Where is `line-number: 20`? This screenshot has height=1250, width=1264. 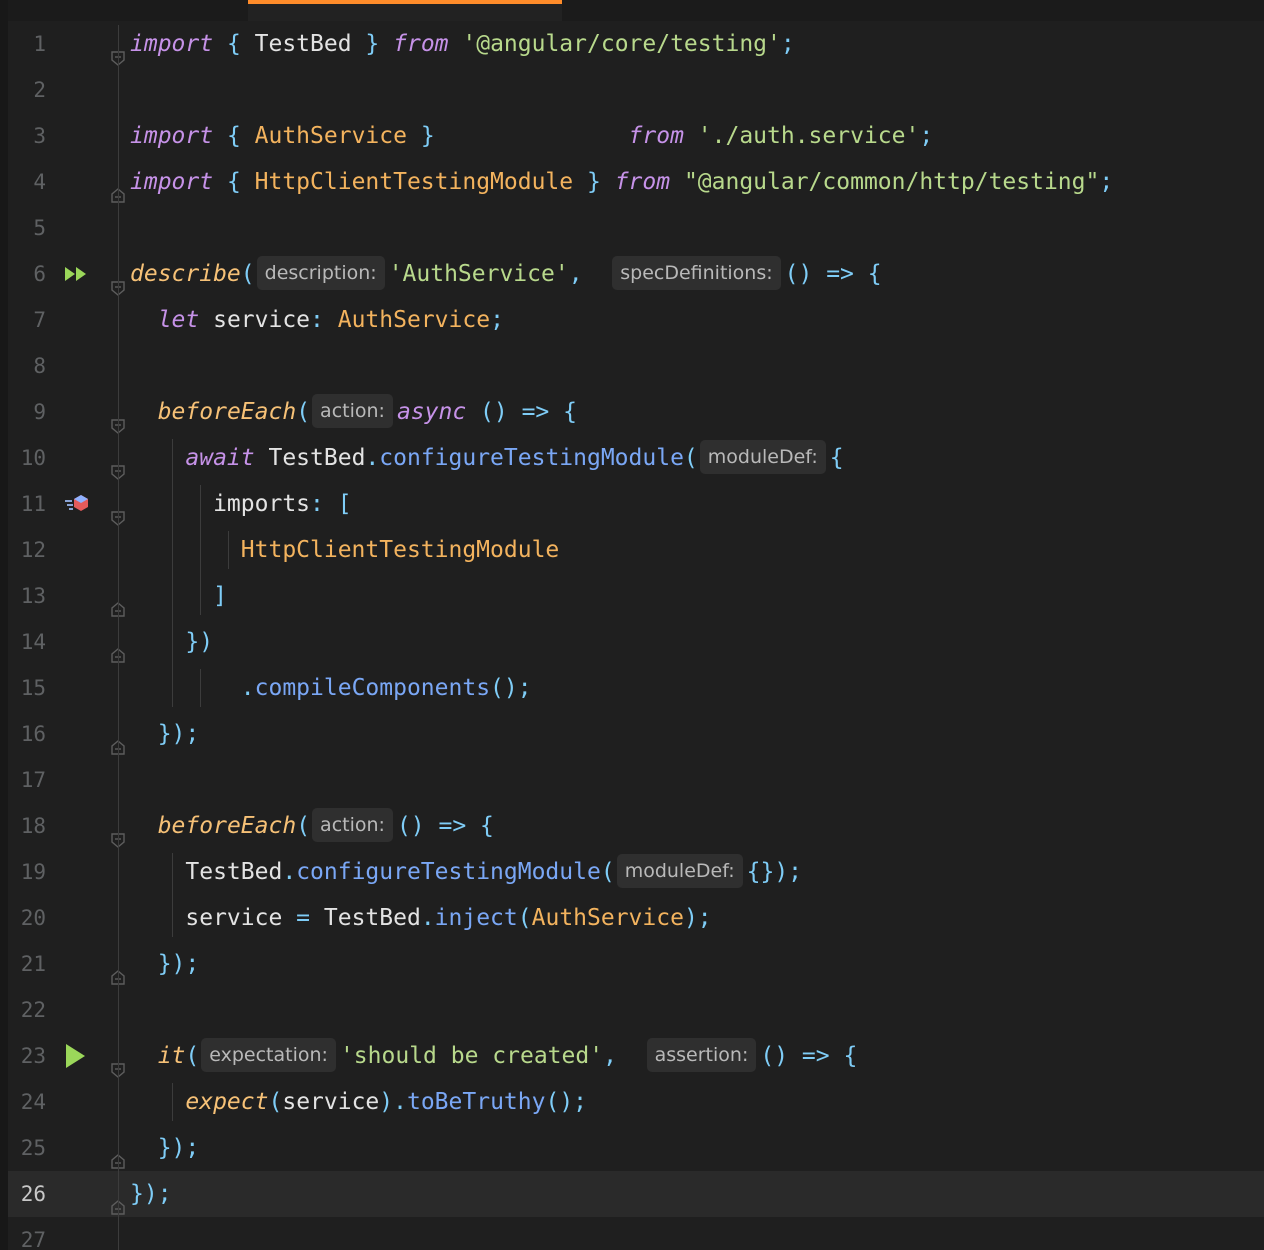
line-number: 20 is located at coordinates (27, 918).